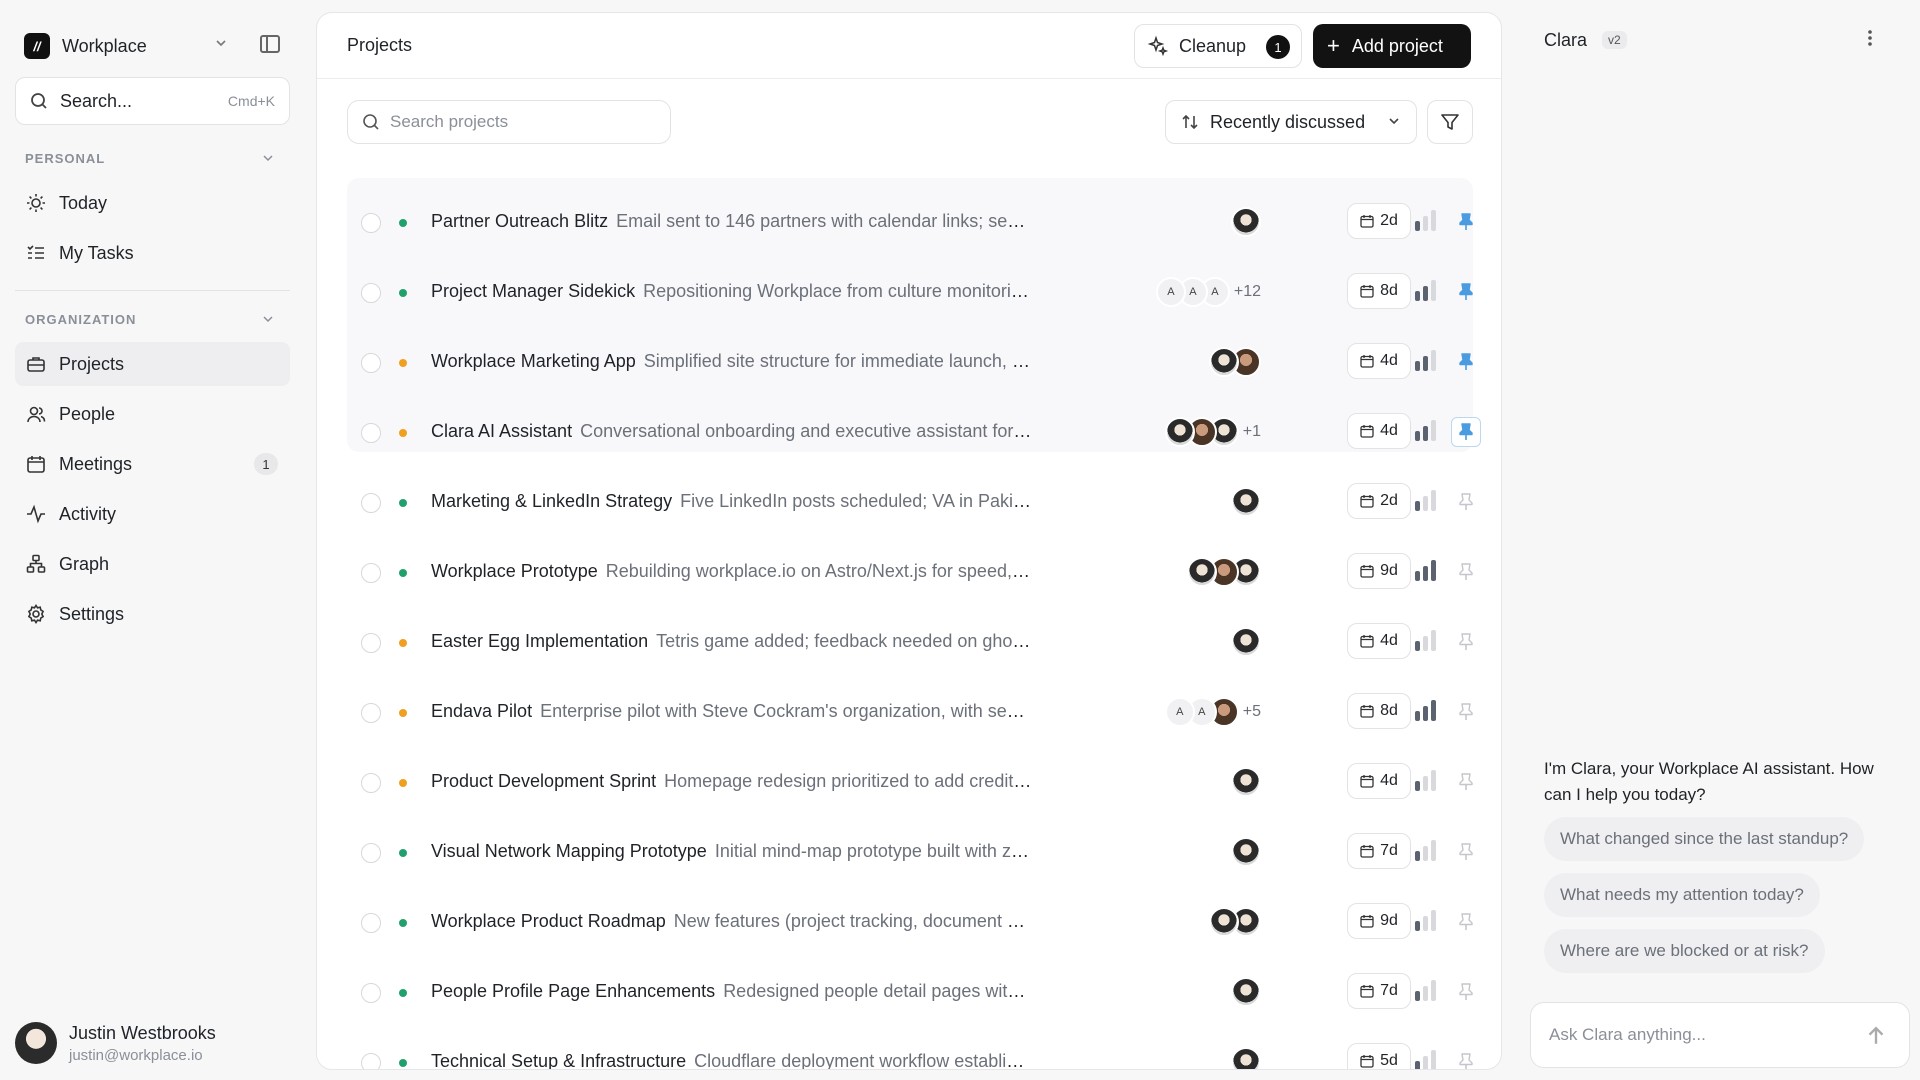  Describe the element at coordinates (270, 44) in the screenshot. I see `sidebar-toggle-icon` at that location.